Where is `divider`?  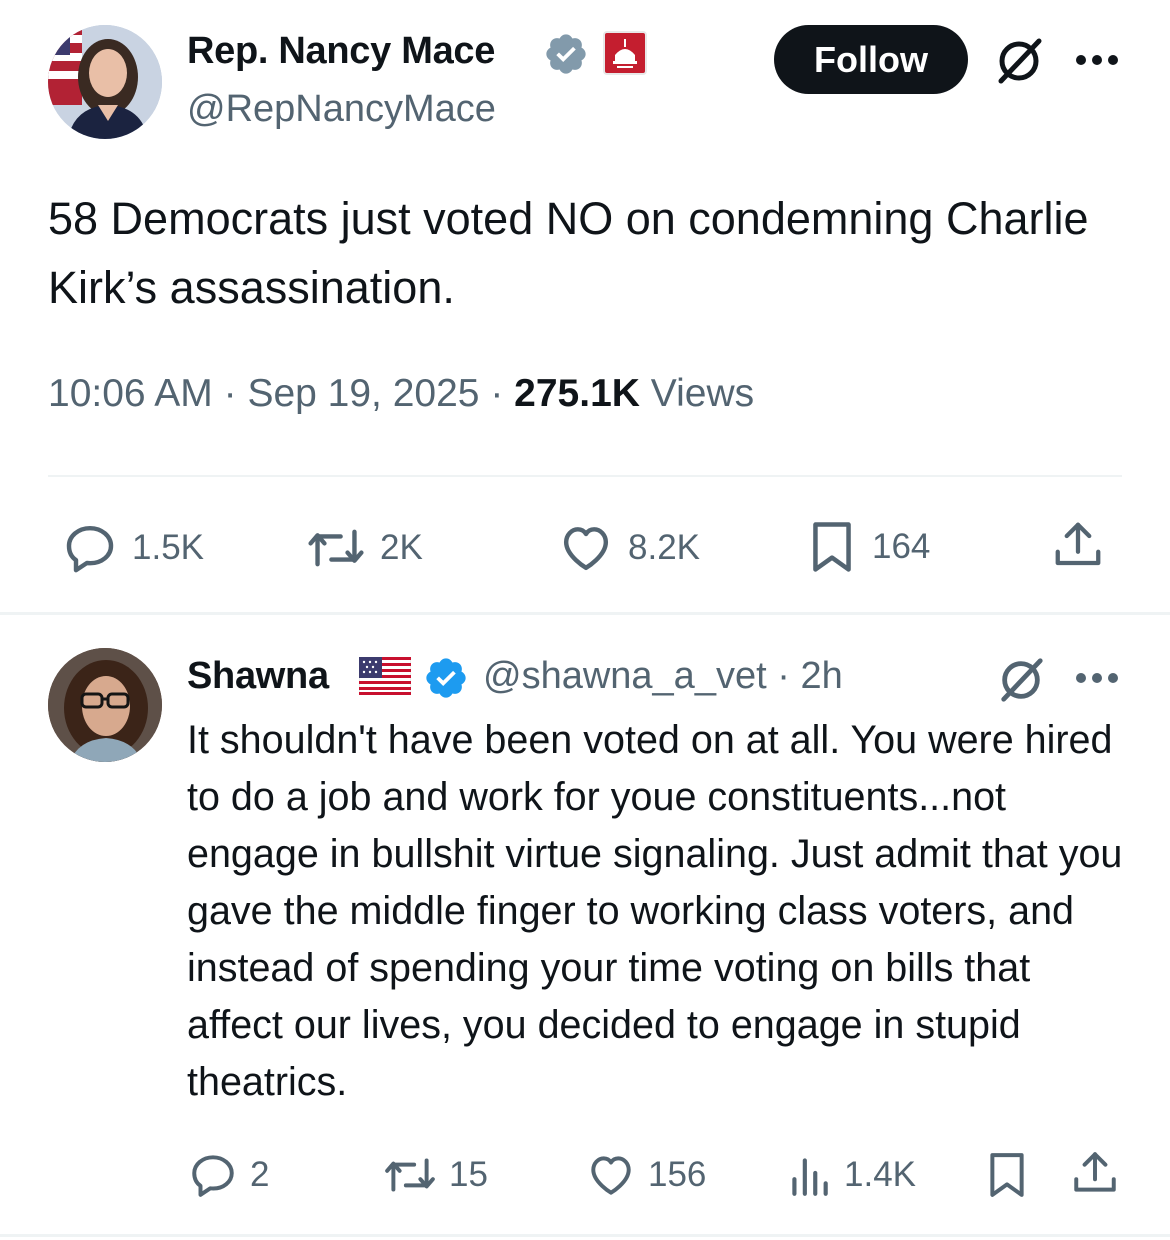
divider is located at coordinates (585, 476).